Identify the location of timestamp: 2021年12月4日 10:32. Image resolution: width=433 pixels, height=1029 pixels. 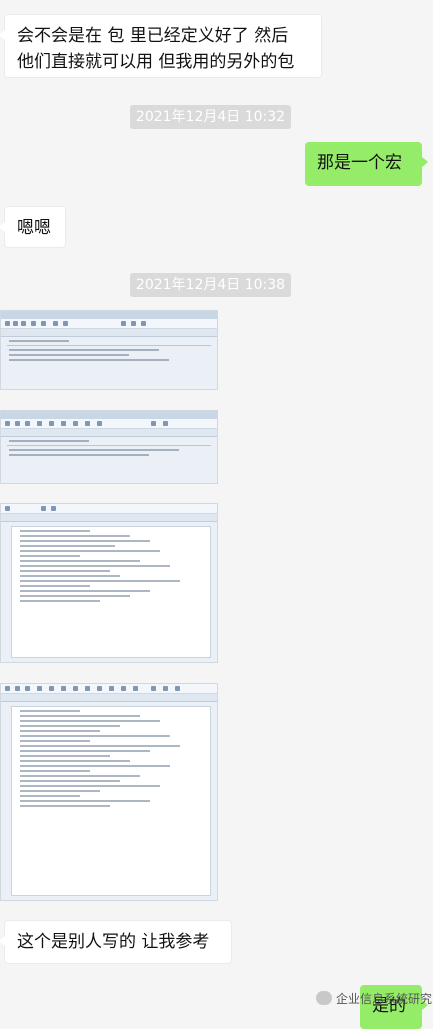
(210, 117).